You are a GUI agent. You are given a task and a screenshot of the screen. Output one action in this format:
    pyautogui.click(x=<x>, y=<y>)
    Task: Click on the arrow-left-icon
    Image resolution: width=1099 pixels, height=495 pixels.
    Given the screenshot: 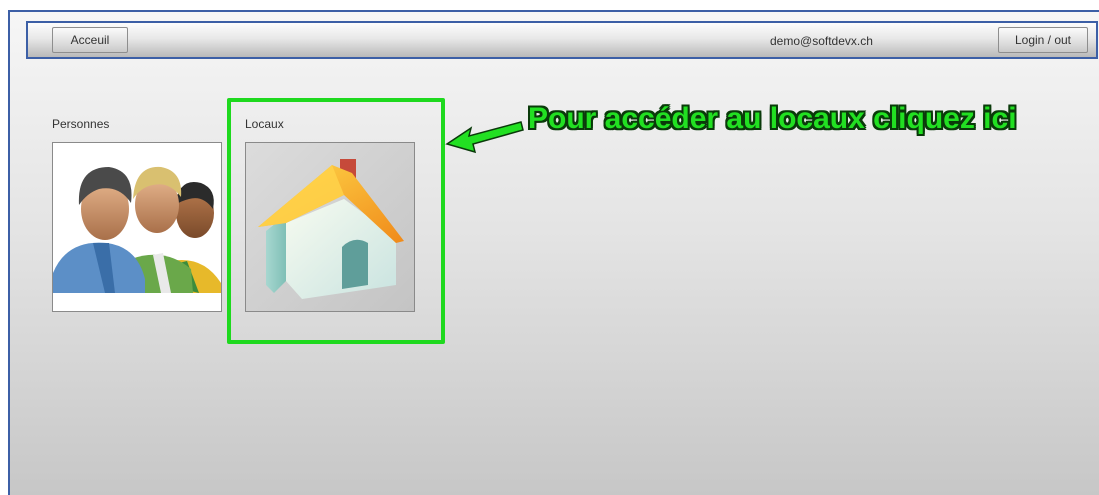 What is the action you would take?
    pyautogui.click(x=484, y=137)
    